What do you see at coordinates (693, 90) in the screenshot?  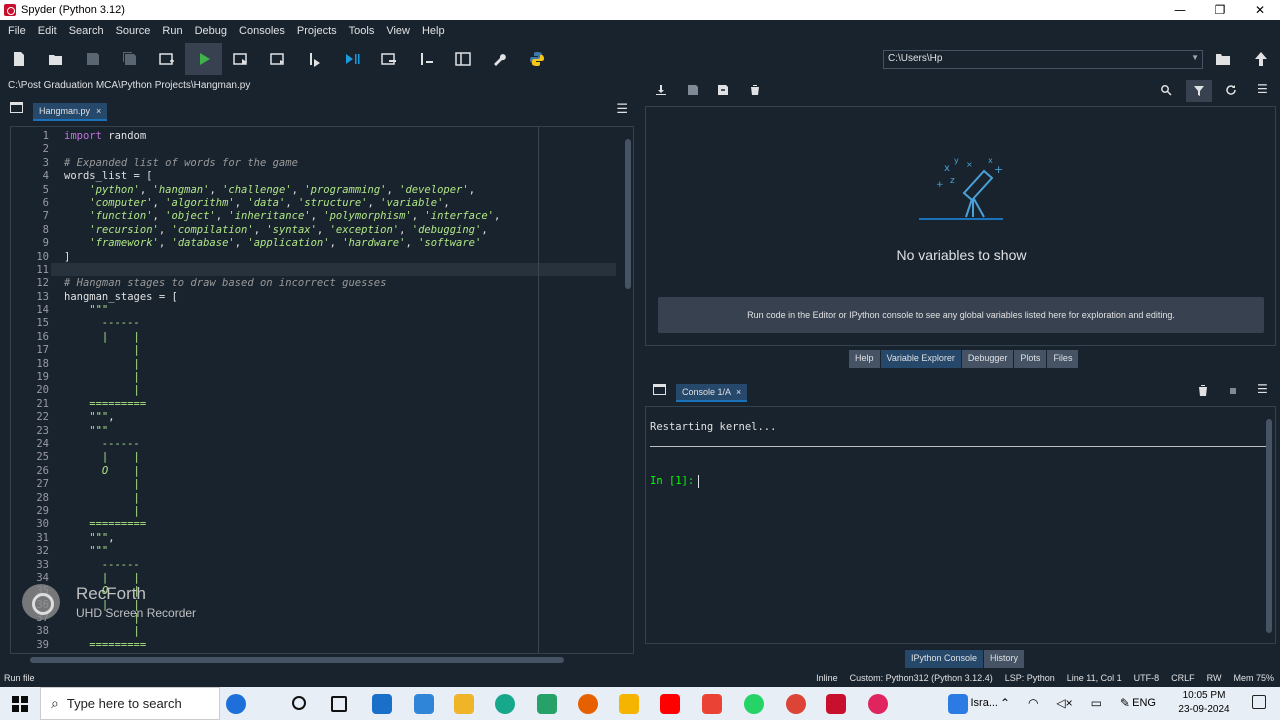 I see `save-data-icon` at bounding box center [693, 90].